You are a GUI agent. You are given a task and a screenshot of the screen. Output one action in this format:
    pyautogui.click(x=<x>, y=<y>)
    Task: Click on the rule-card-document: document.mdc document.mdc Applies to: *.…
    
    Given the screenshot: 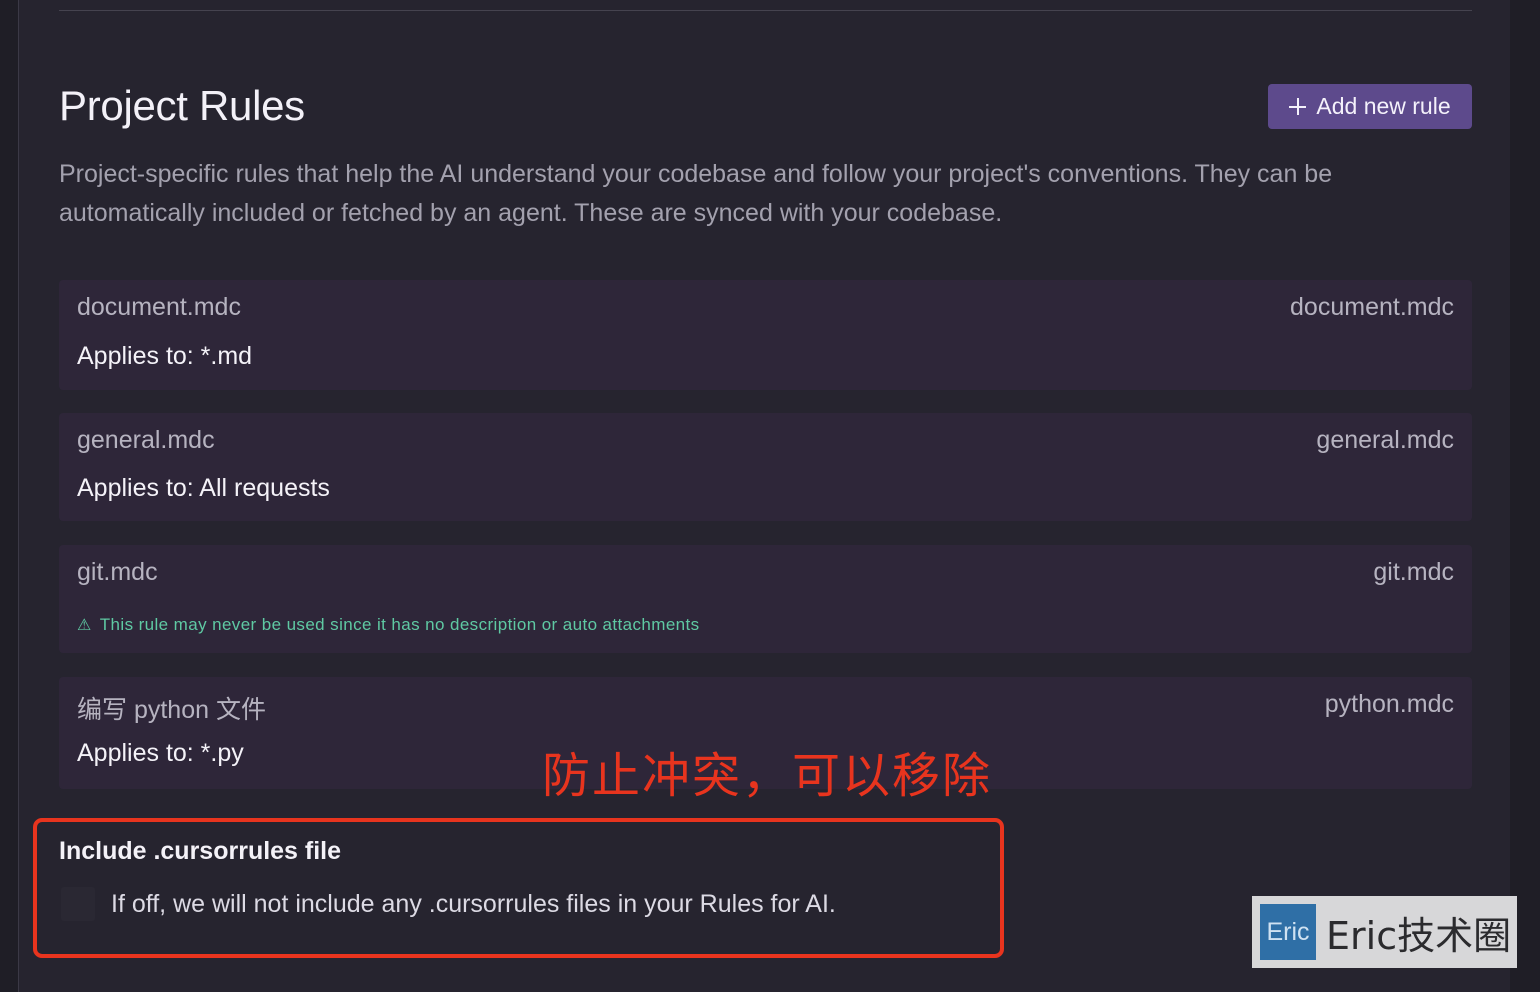 What is the action you would take?
    pyautogui.click(x=765, y=335)
    